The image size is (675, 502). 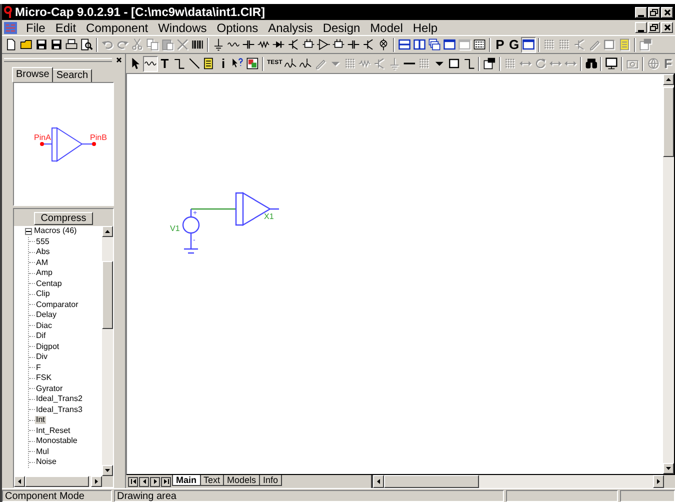 What do you see at coordinates (166, 481) in the screenshot?
I see `last-sheet-button` at bounding box center [166, 481].